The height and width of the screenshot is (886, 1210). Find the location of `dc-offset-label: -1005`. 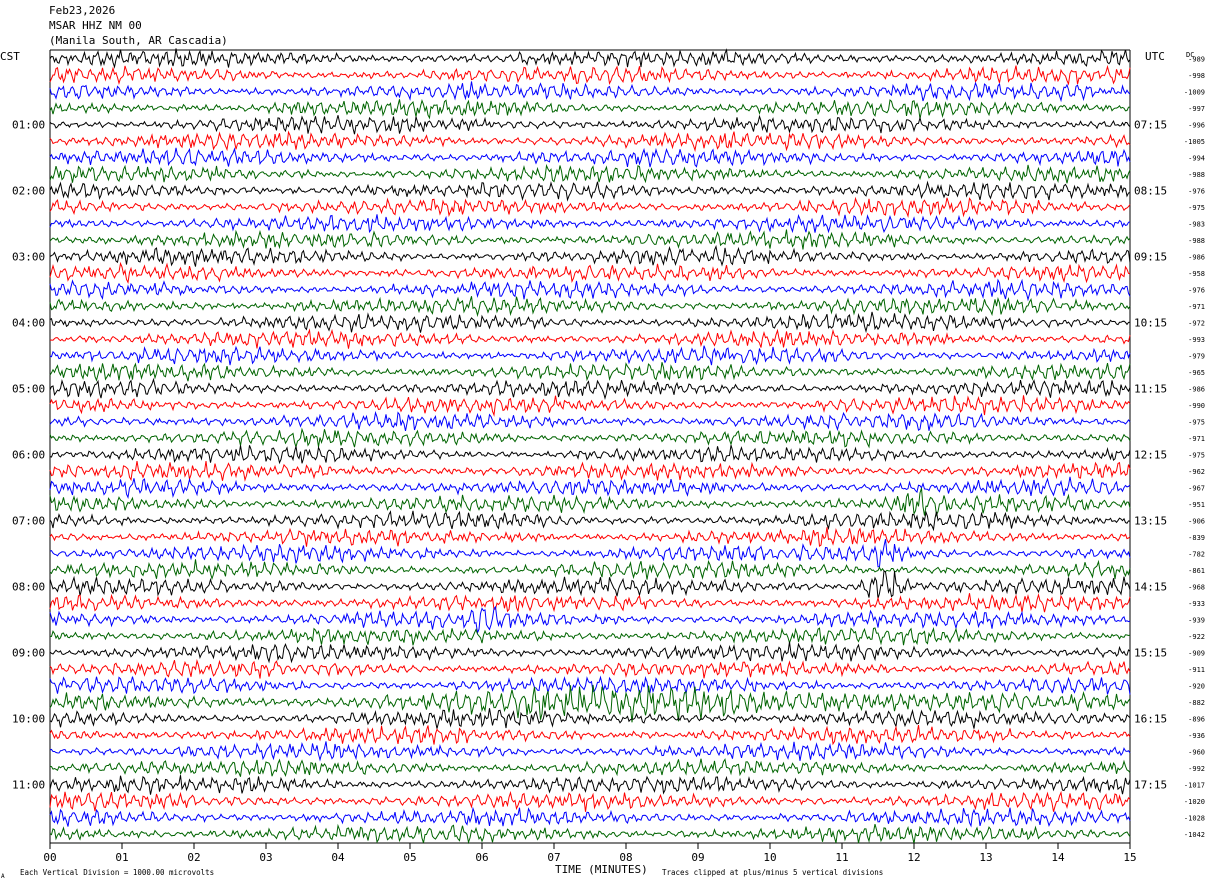

dc-offset-label: -1005 is located at coordinates (1194, 142).